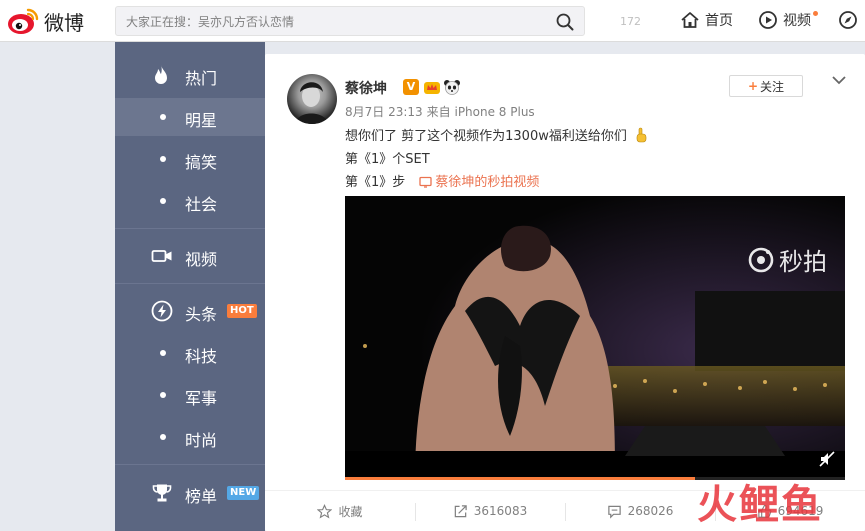  What do you see at coordinates (641, 135) in the screenshot?
I see `pointing-hand-emoji-icon` at bounding box center [641, 135].